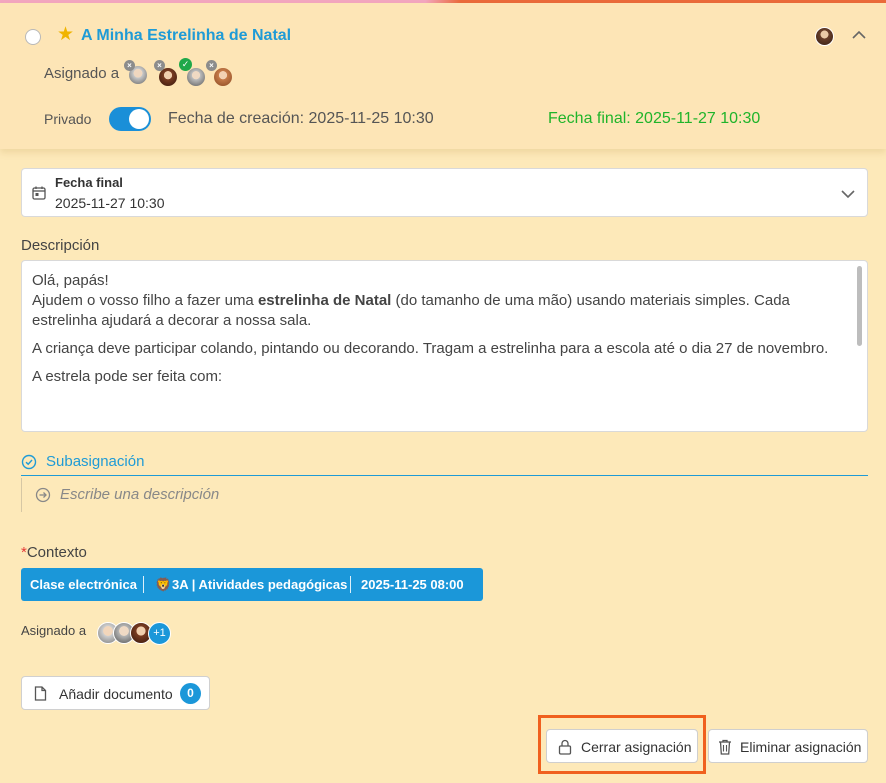 This screenshot has width=886, height=783. I want to click on subassignment-connector, so click(21, 495).